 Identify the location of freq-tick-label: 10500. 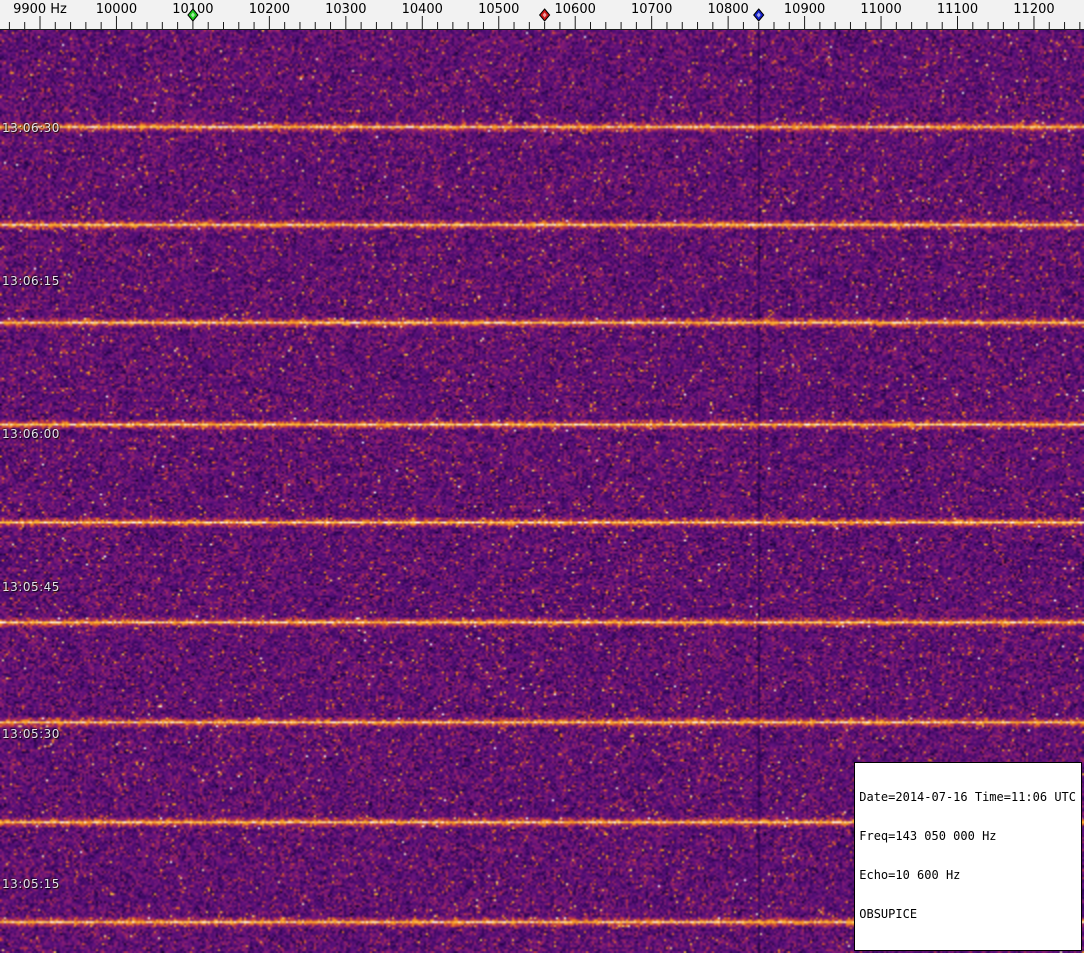
(498, 9).